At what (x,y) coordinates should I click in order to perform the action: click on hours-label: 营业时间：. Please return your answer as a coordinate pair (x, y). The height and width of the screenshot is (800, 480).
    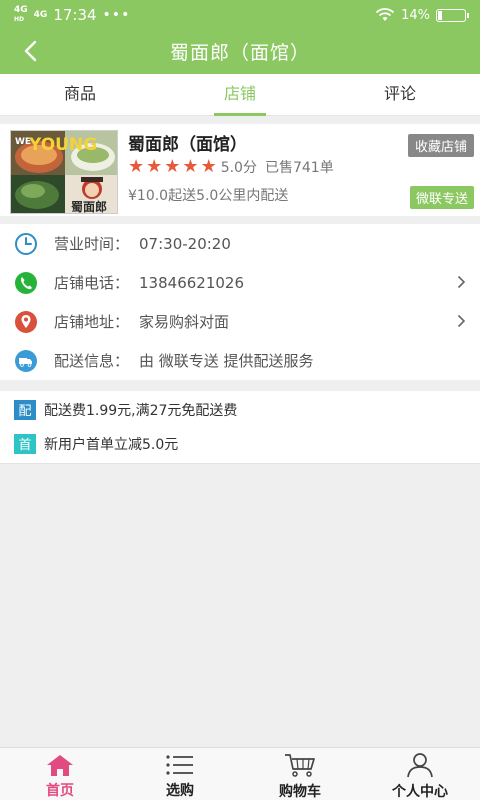
    Looking at the image, I should click on (92, 244).